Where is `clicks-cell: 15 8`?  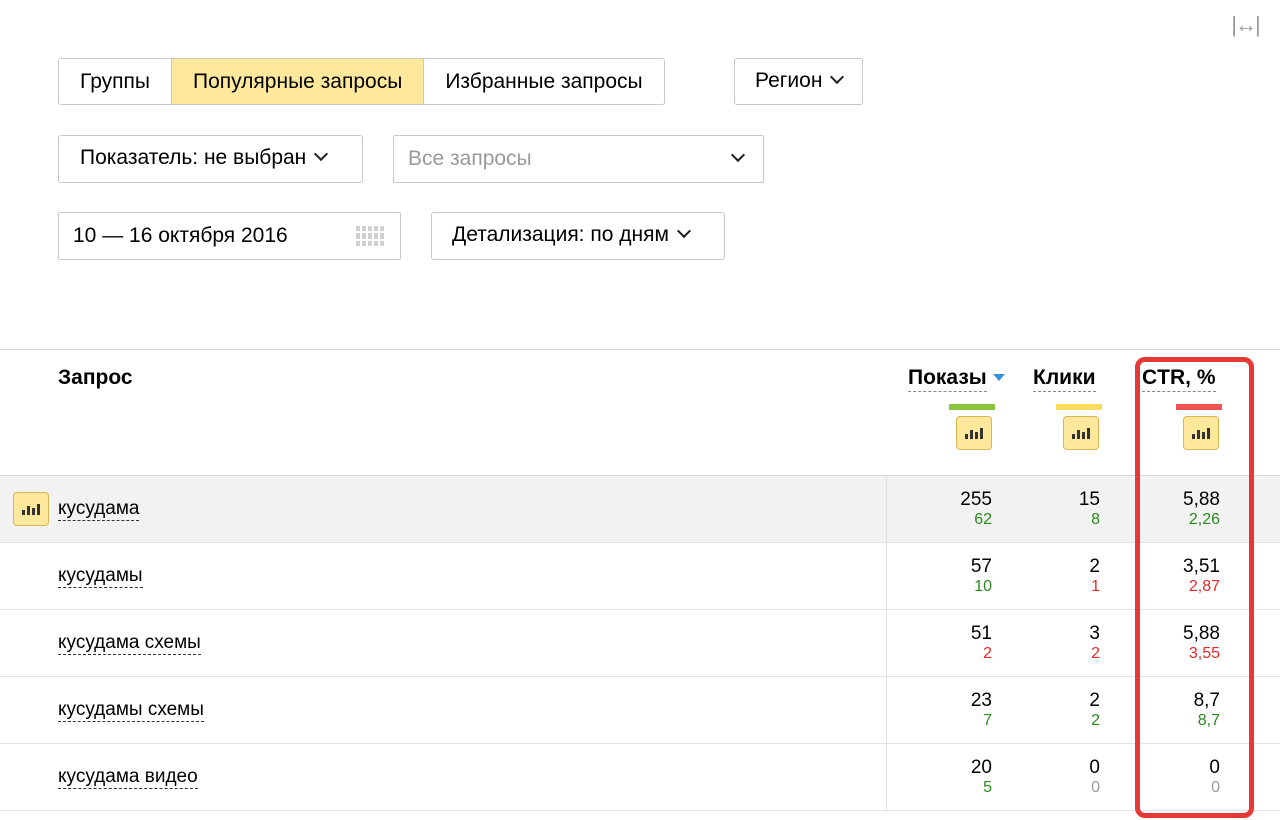
clicks-cell: 15 8 is located at coordinates (1089, 509).